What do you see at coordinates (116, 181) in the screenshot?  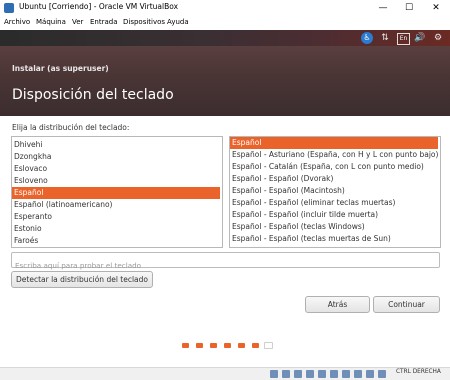 I see `list-item: Esloveno` at bounding box center [116, 181].